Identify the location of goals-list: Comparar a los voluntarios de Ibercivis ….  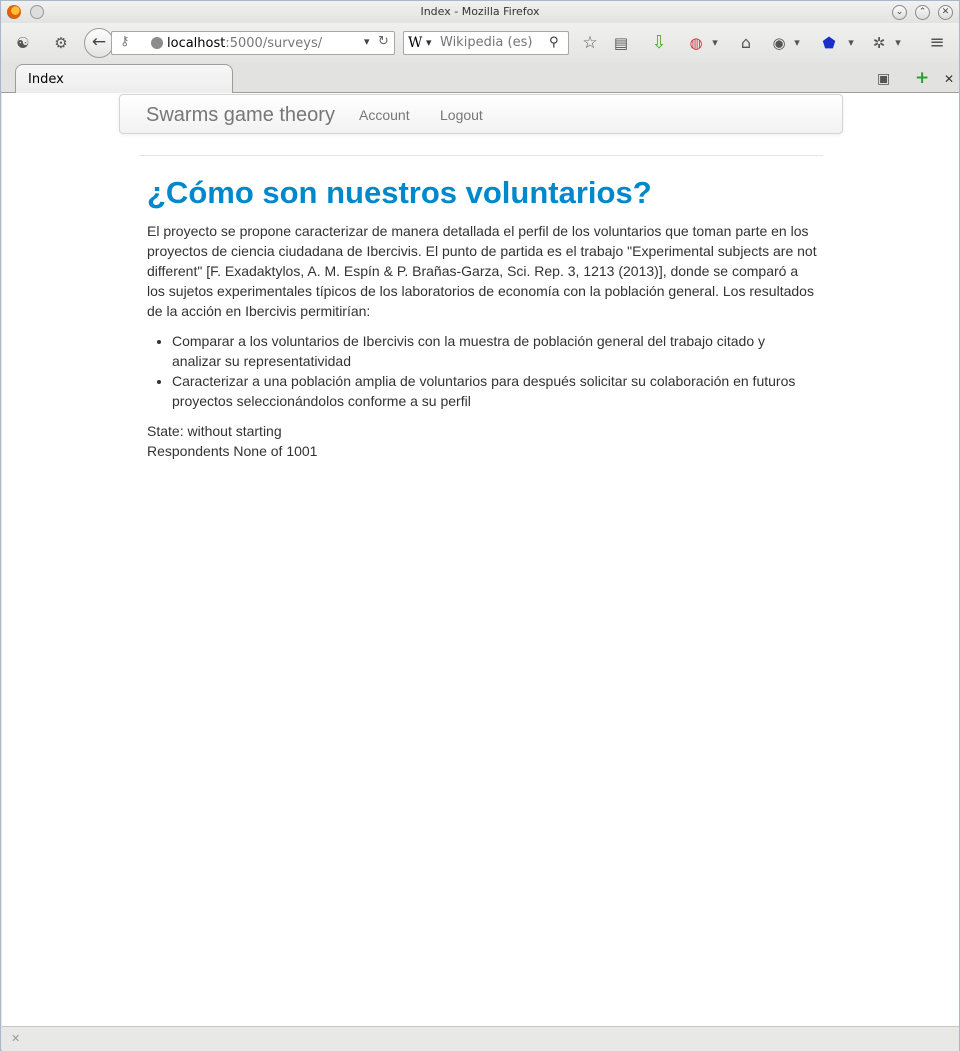
(494, 371).